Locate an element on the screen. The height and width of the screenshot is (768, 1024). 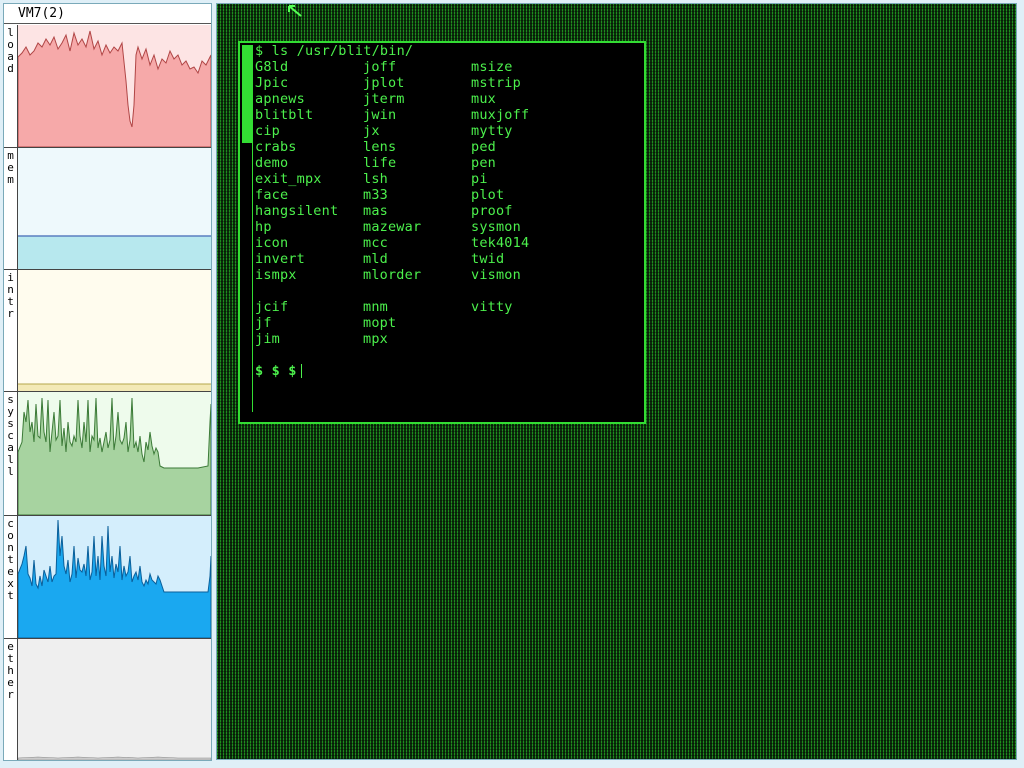
listing-row: hp mazewar sysmon is located at coordinates (447, 227).